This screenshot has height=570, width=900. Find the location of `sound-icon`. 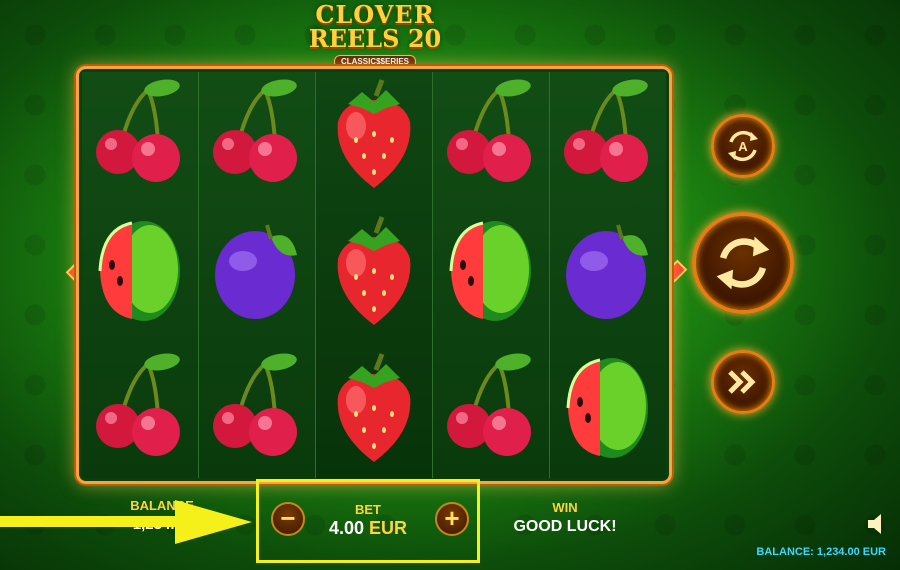

sound-icon is located at coordinates (877, 524).